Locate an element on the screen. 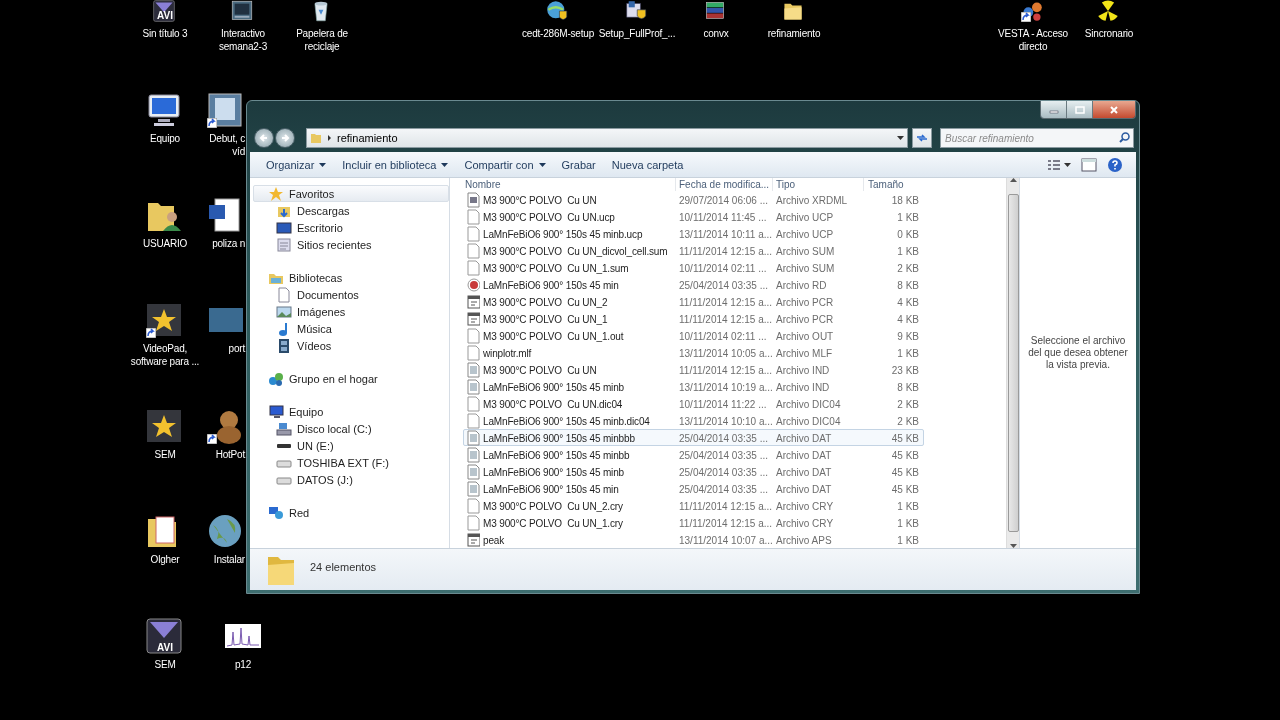  file-row: M3 900°C POLVO Cu UN_1.out 10/11/2014 02:11 ... Archivo OUT 9 KB is located at coordinates (693, 335).